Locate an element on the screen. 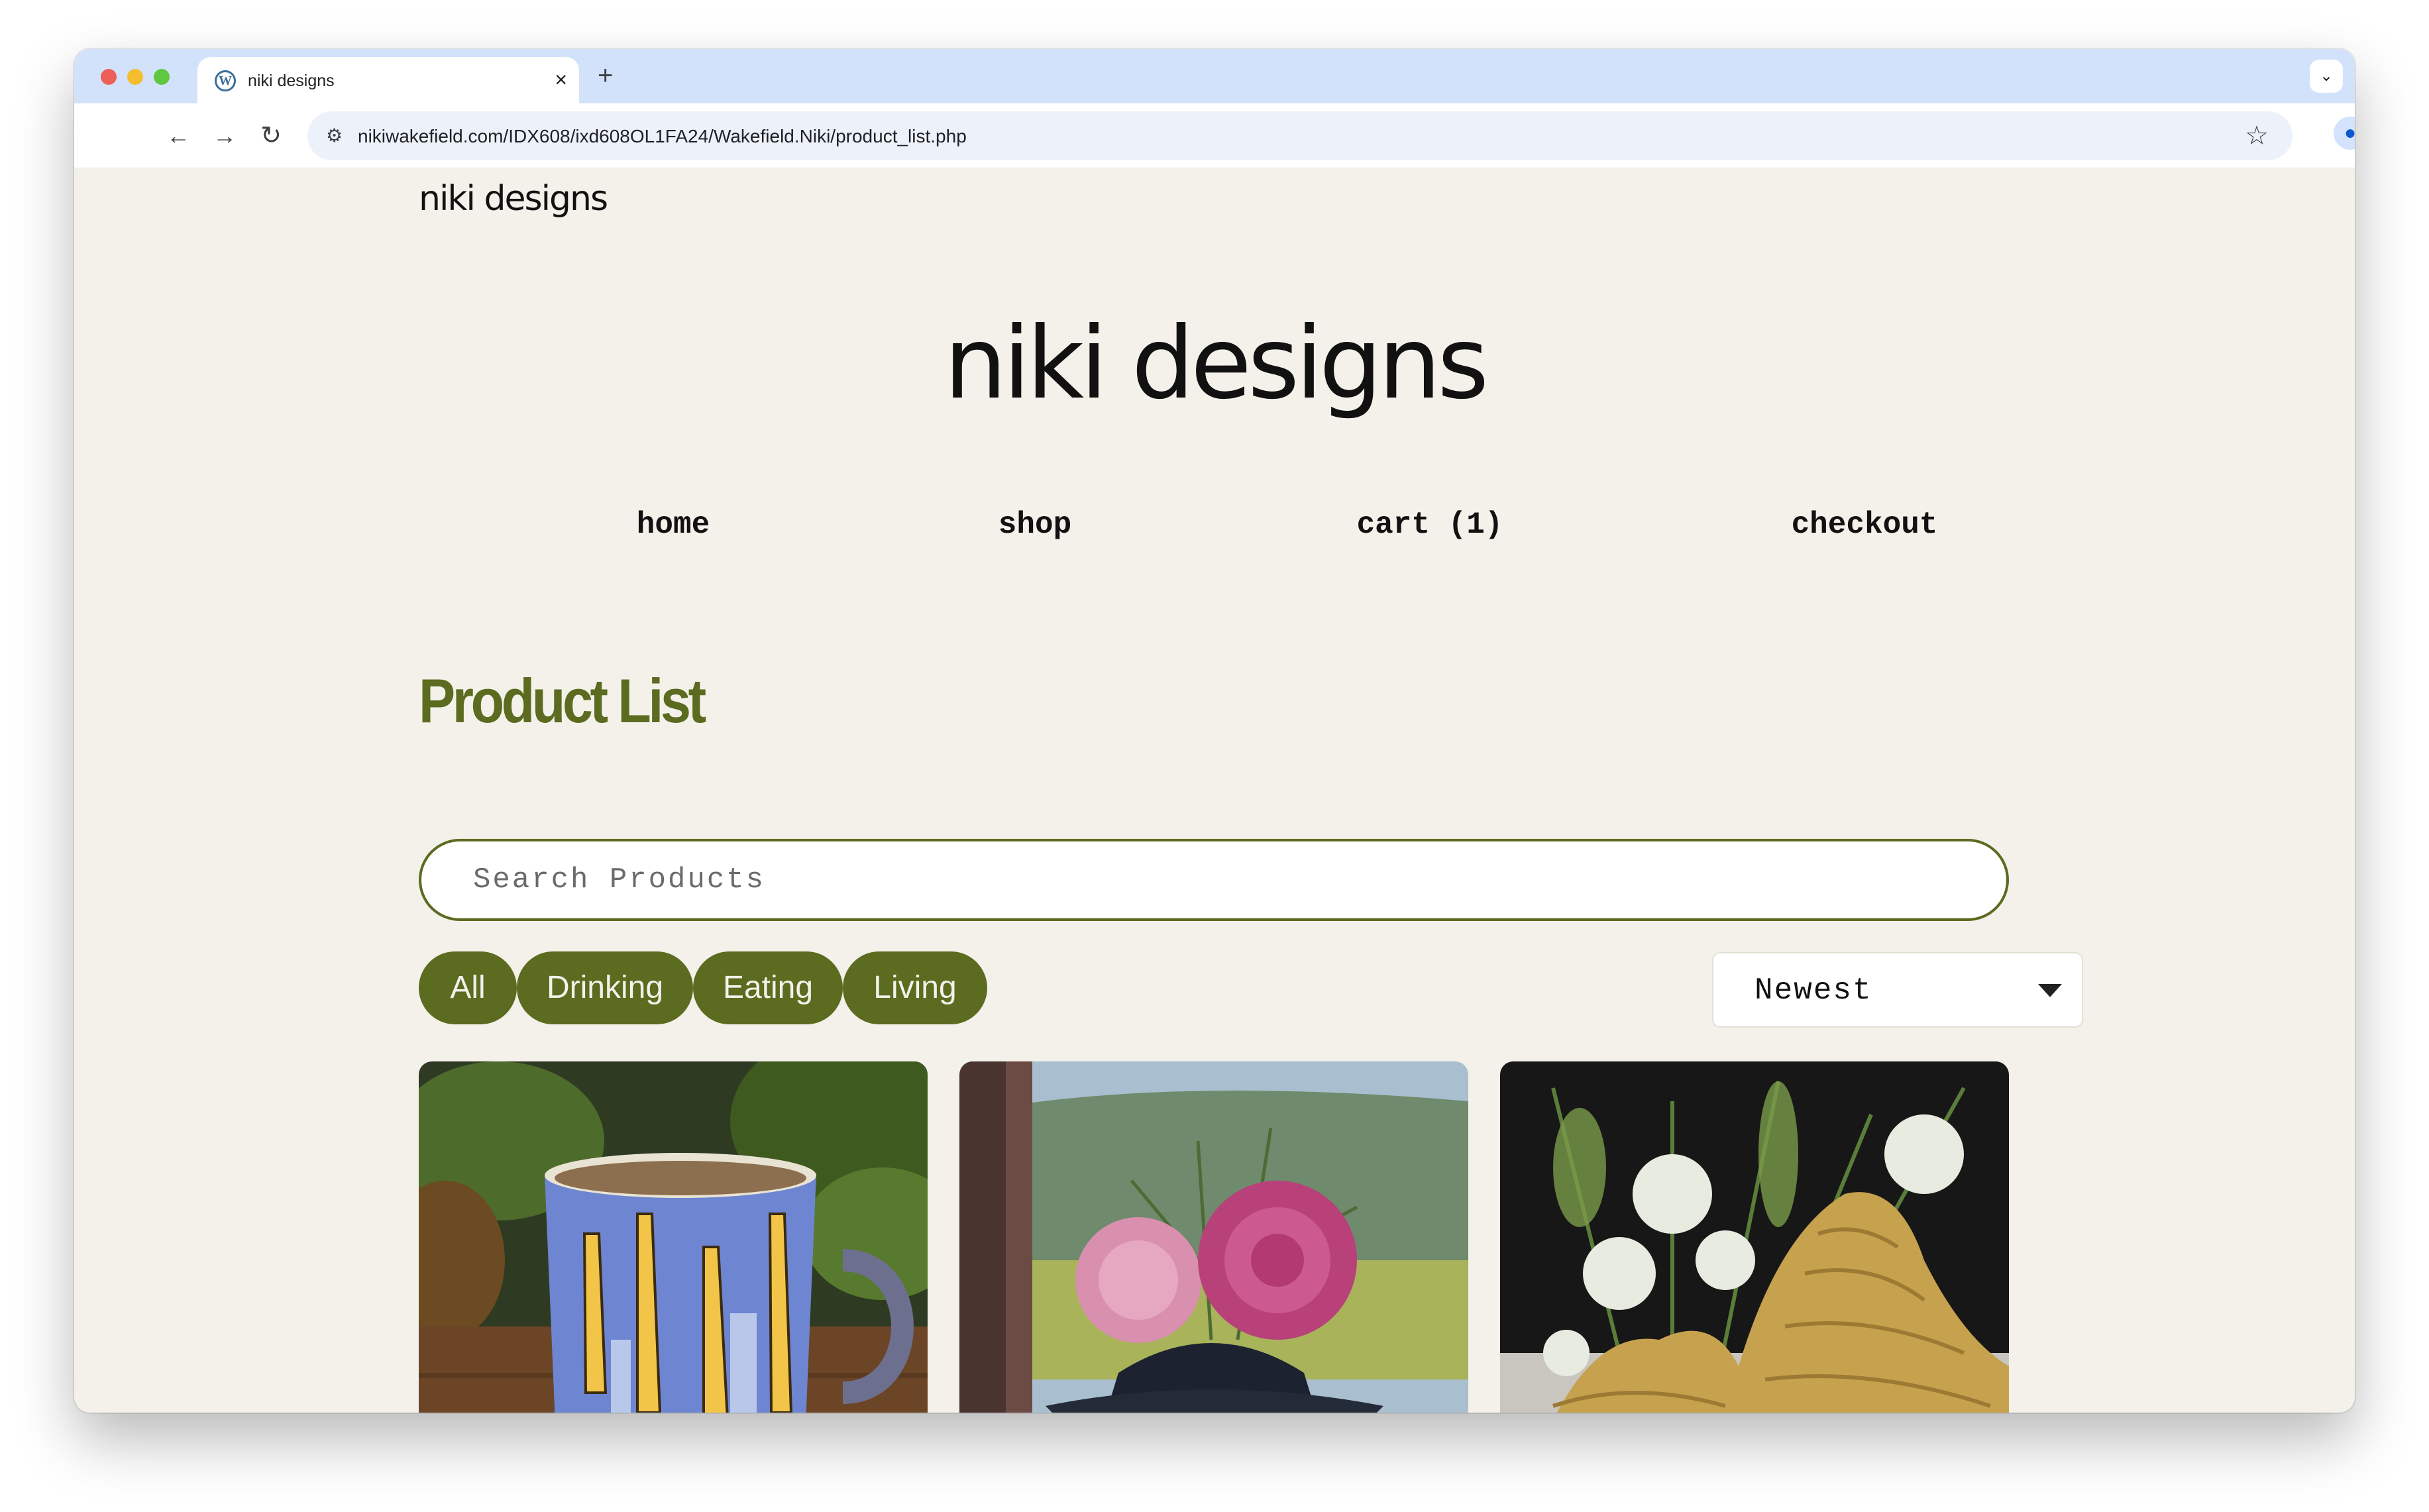 The image size is (2429, 1512). tab-search-dropdown-icon: ⌄ is located at coordinates (2326, 76).